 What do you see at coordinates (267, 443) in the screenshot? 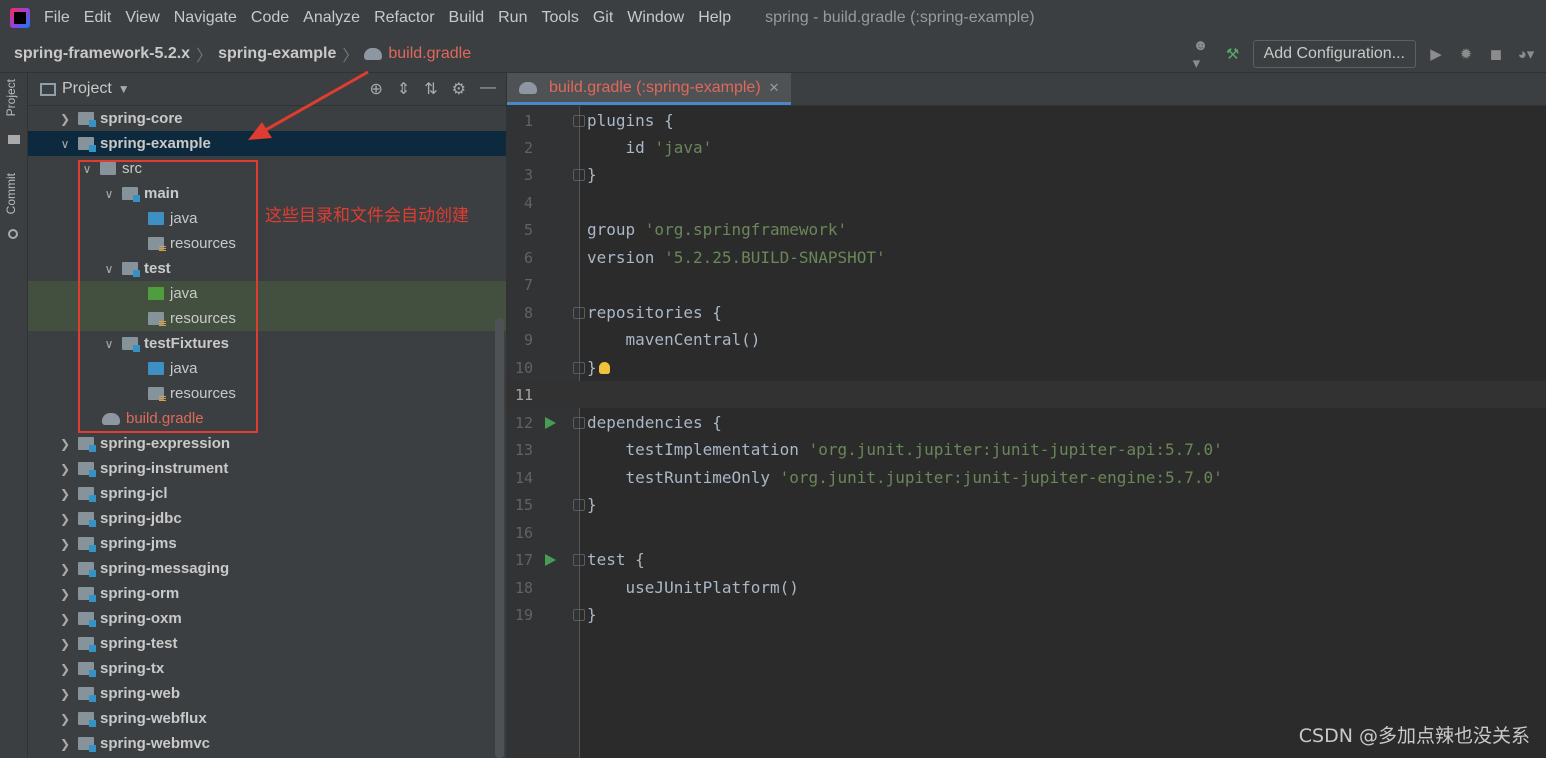
I see `tree-item-spring-expression: ❯ spring-expression` at bounding box center [267, 443].